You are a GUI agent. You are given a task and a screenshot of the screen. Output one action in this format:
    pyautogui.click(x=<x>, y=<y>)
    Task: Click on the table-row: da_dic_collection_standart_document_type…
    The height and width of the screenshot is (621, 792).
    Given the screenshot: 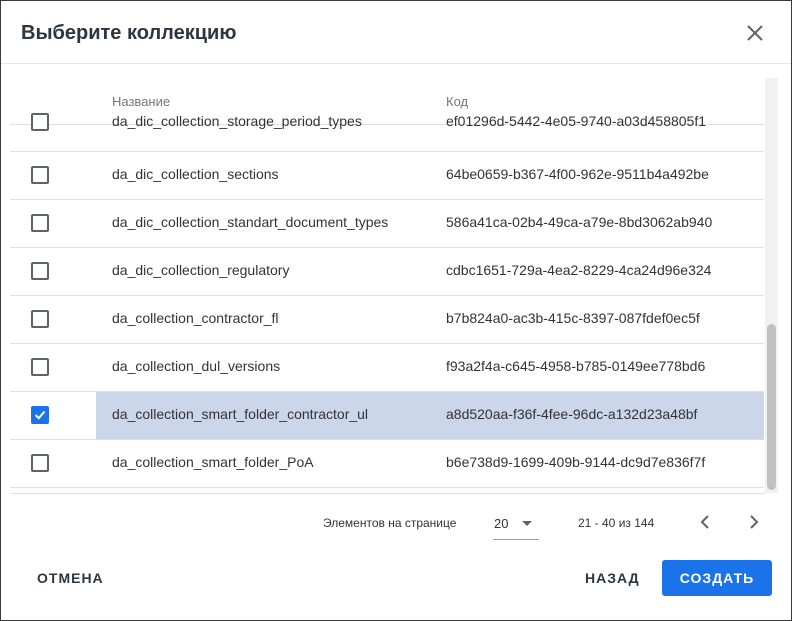 What is the action you would take?
    pyautogui.click(x=387, y=224)
    